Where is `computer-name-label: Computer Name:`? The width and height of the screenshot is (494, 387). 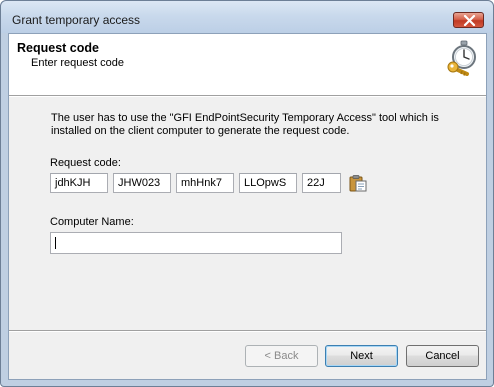
computer-name-label: Computer Name: is located at coordinates (92, 222).